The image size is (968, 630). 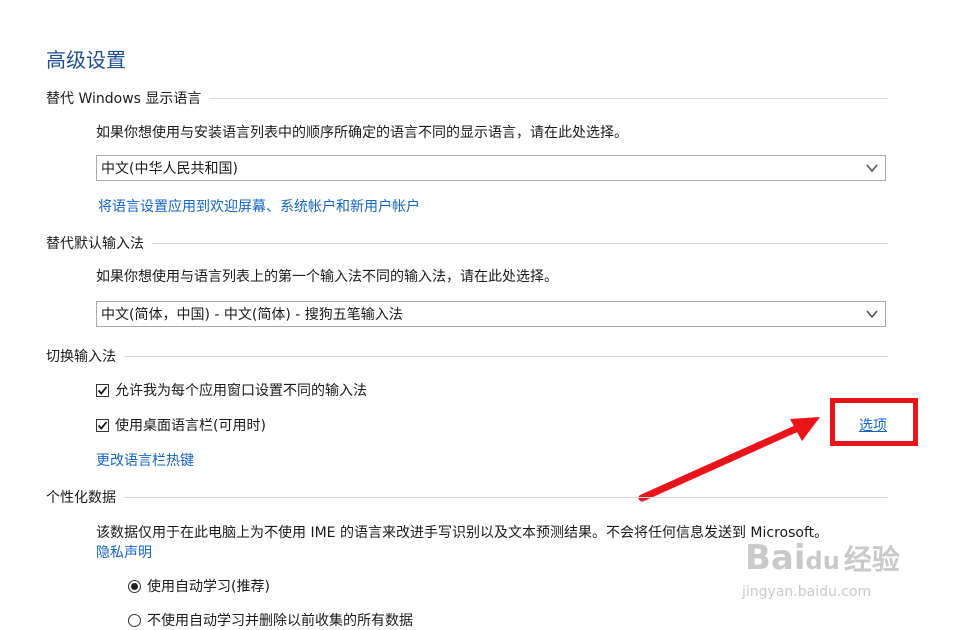 I want to click on input-method-description: 如果你想使用与语言列表上的第一个输入法不同的输入法，请在此处选择。, so click(x=327, y=277).